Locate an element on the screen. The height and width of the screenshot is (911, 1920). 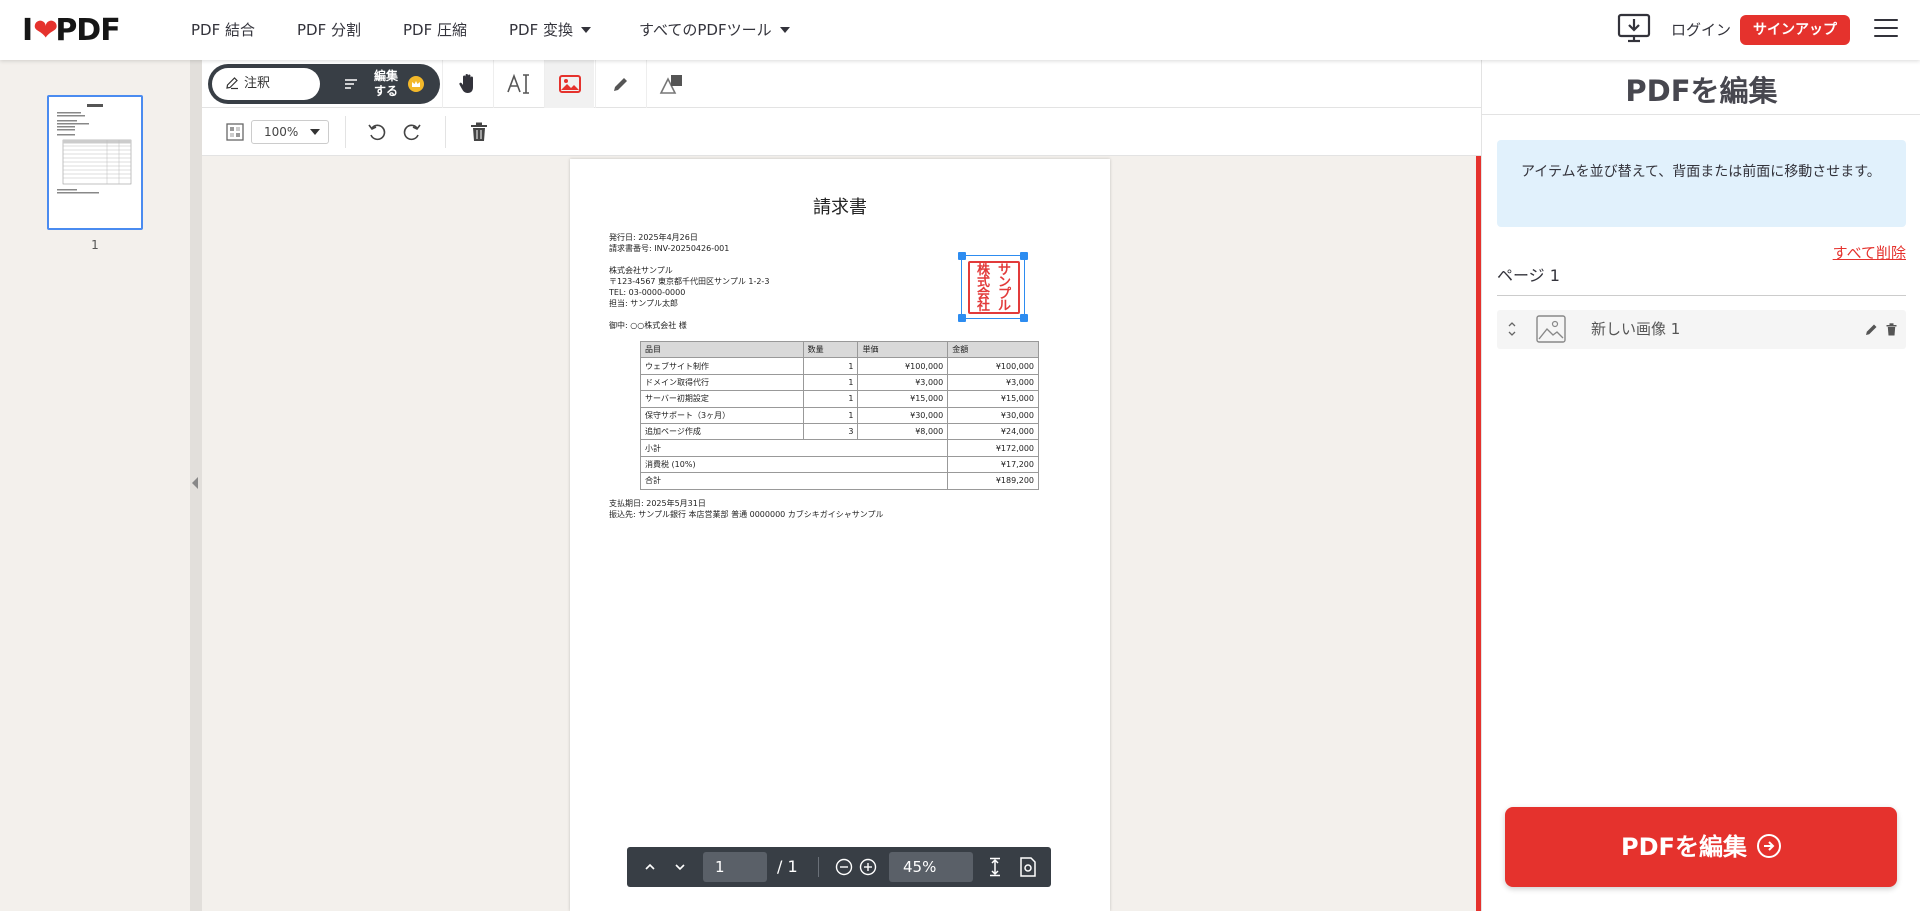
nav-convert-label: PDF 変換 is located at coordinates (541, 30).